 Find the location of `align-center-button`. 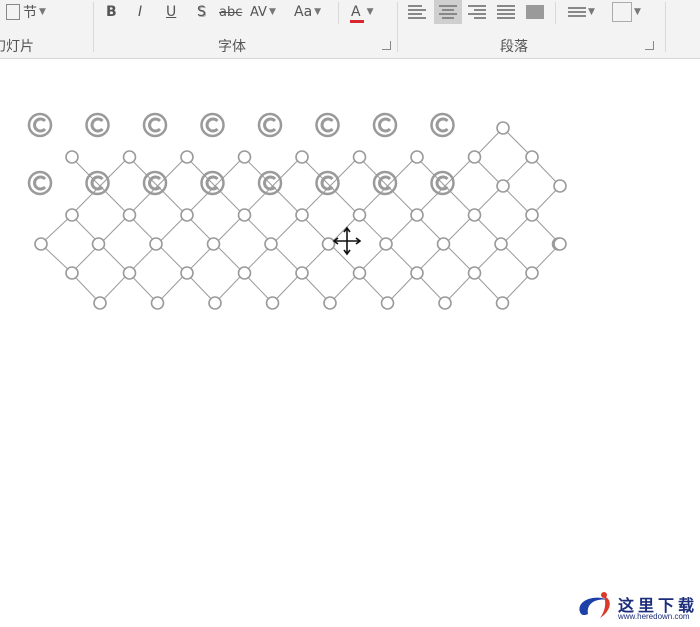

align-center-button is located at coordinates (448, 12).